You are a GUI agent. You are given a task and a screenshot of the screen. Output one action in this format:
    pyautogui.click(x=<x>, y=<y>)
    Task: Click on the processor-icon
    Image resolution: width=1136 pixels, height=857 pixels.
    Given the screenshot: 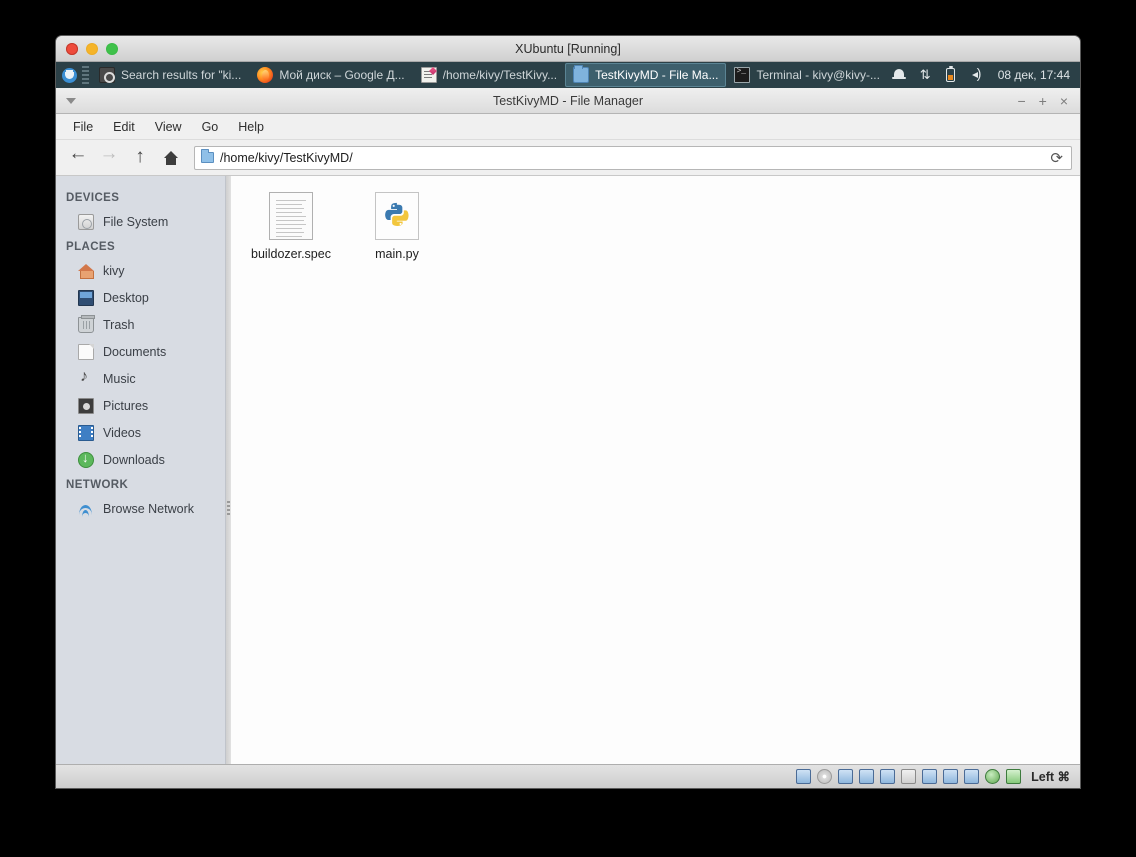 What is the action you would take?
    pyautogui.click(x=972, y=776)
    